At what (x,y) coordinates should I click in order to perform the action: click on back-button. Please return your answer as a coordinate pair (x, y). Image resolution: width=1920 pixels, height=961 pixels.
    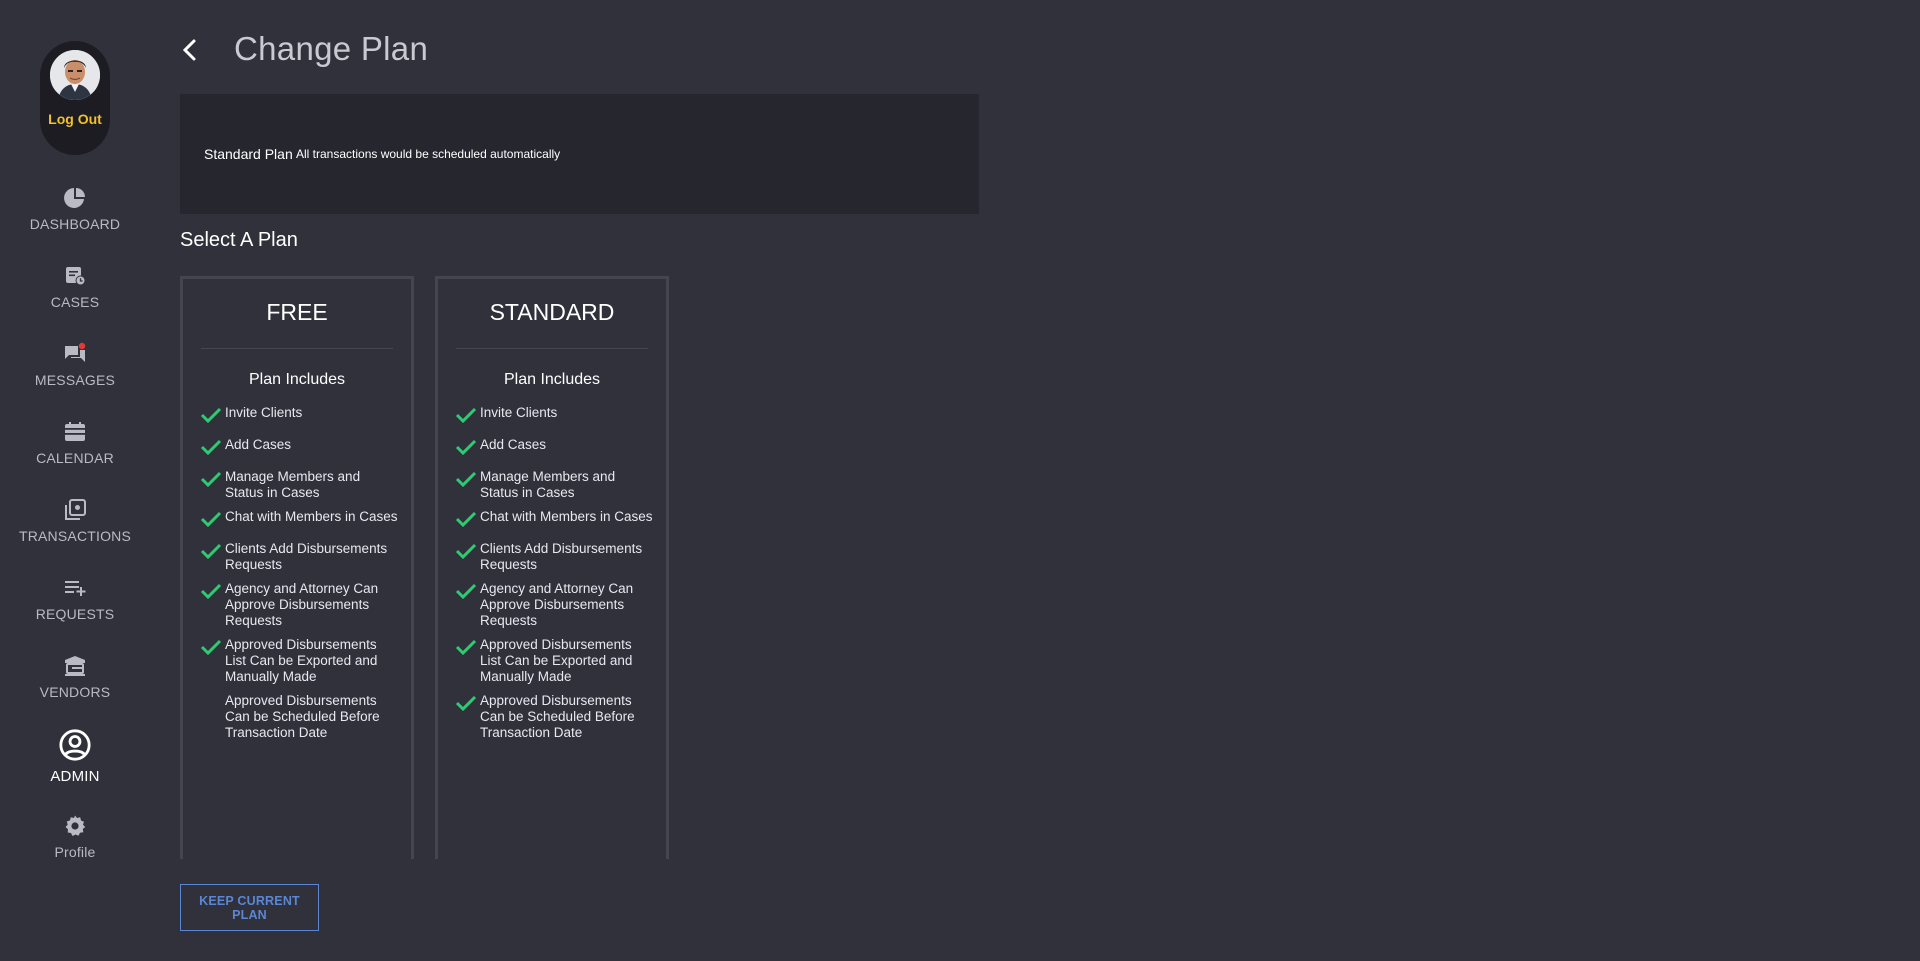
    Looking at the image, I should click on (190, 50).